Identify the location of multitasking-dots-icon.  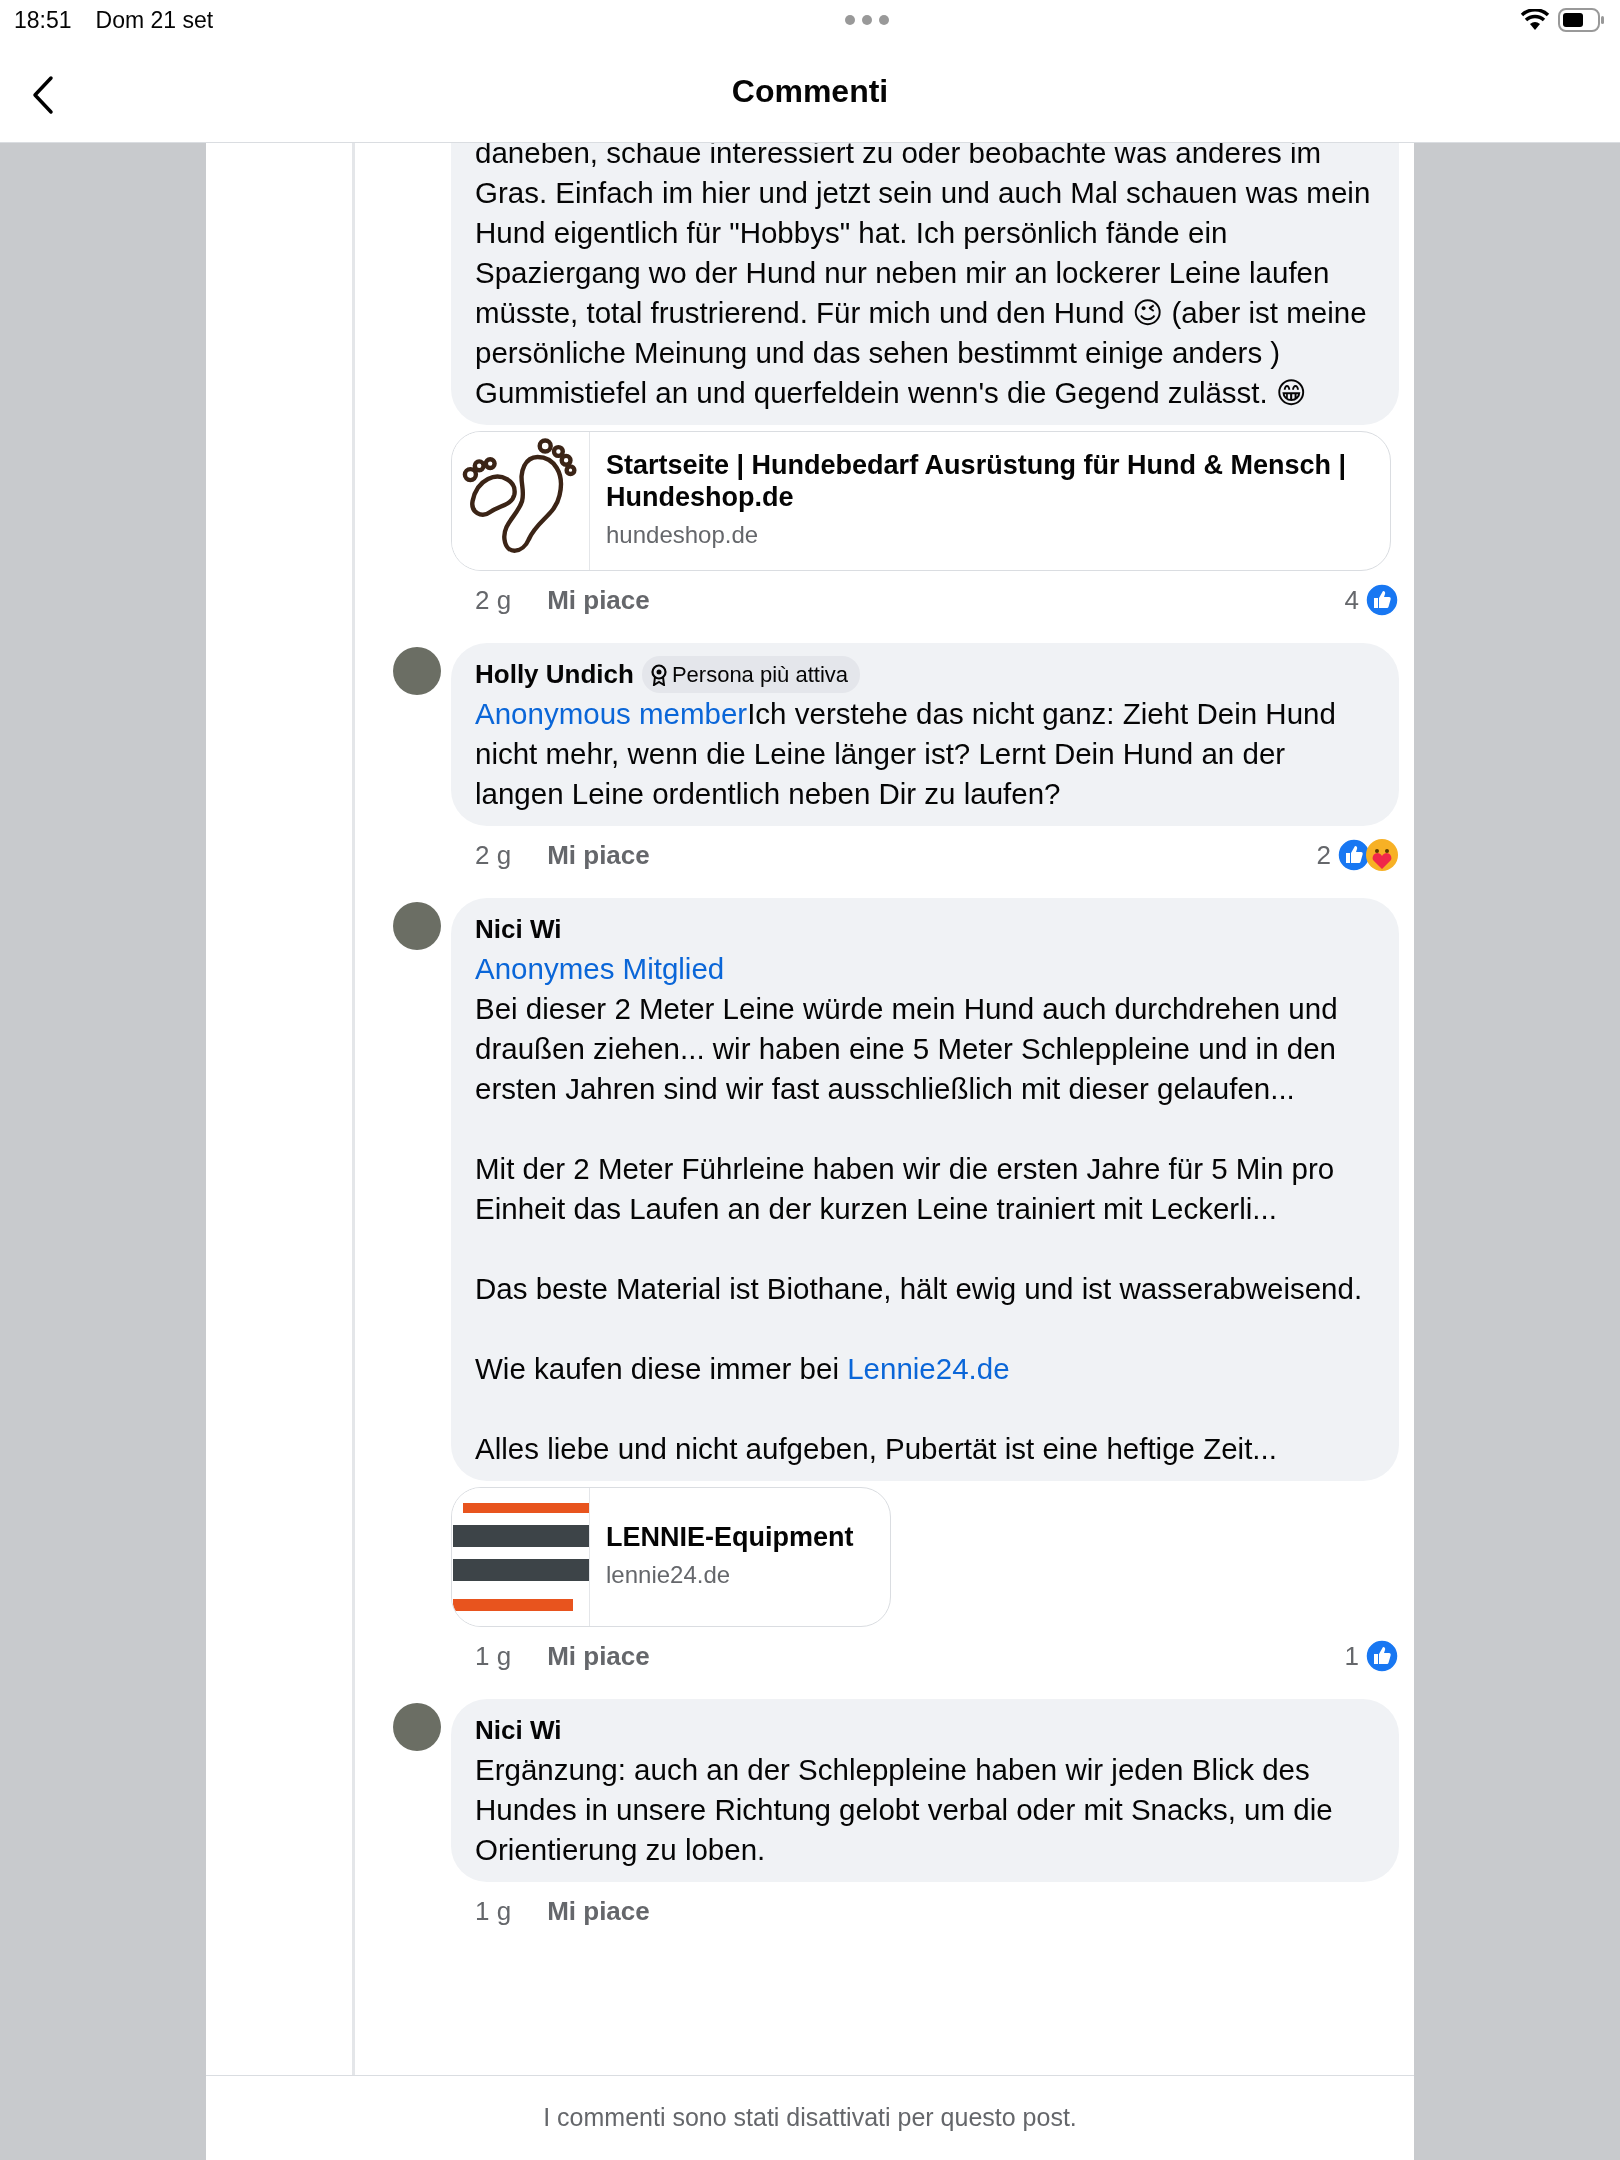
(866, 20).